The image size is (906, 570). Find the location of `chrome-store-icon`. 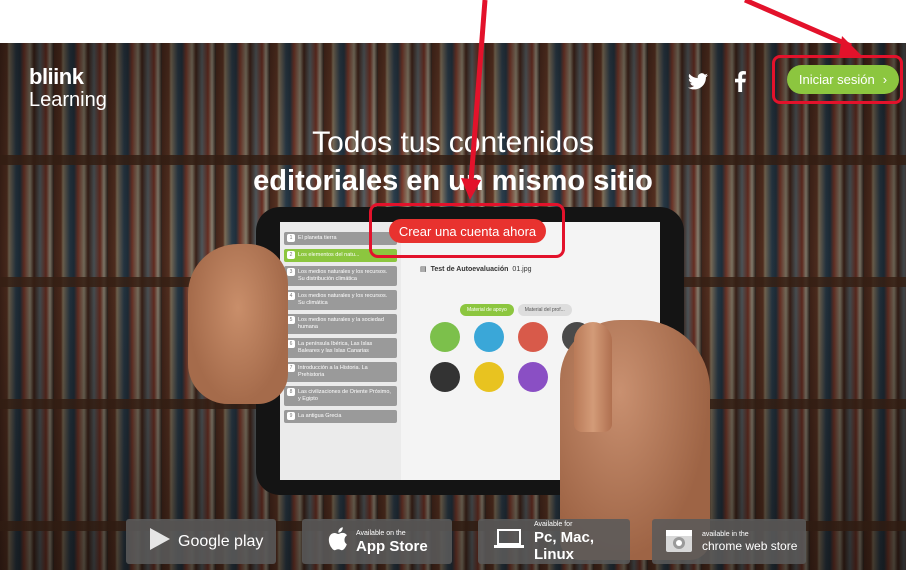

chrome-store-icon is located at coordinates (679, 541).